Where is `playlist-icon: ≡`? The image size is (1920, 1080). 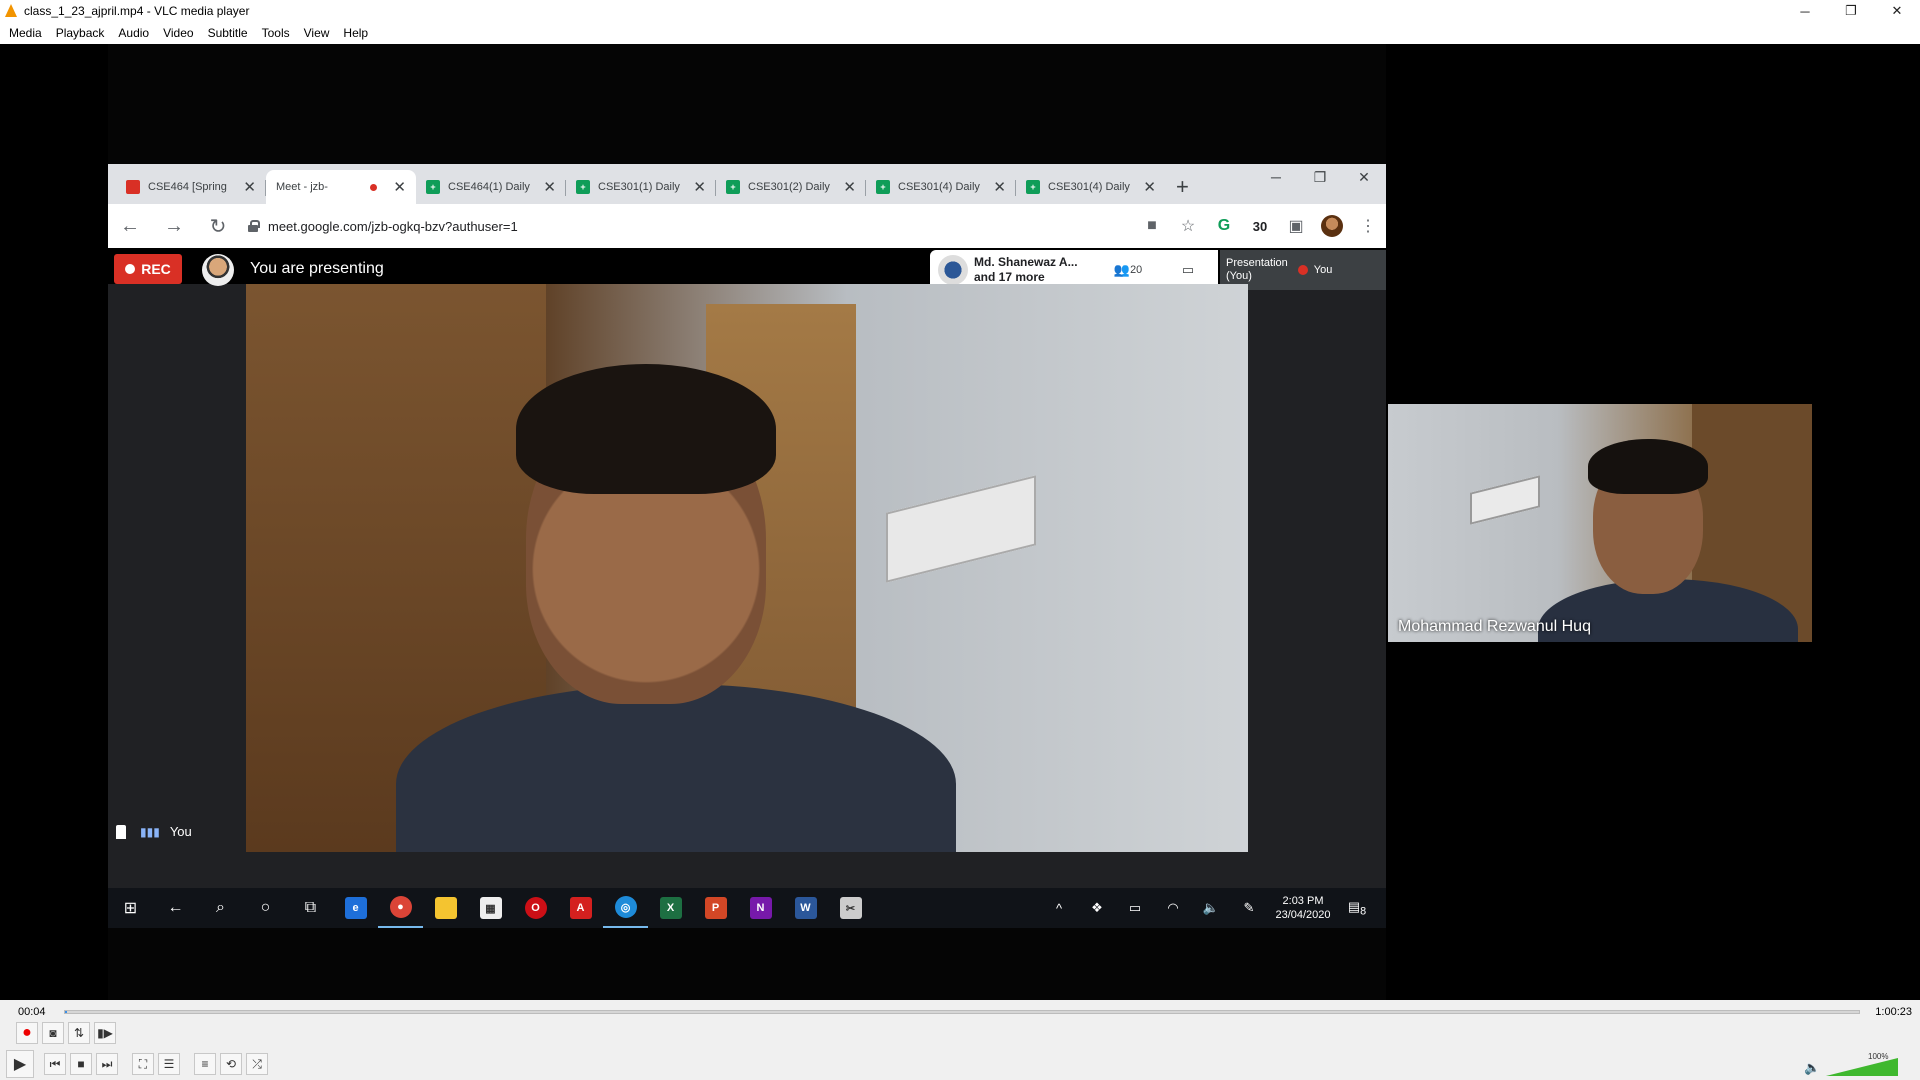 playlist-icon: ≡ is located at coordinates (205, 1064).